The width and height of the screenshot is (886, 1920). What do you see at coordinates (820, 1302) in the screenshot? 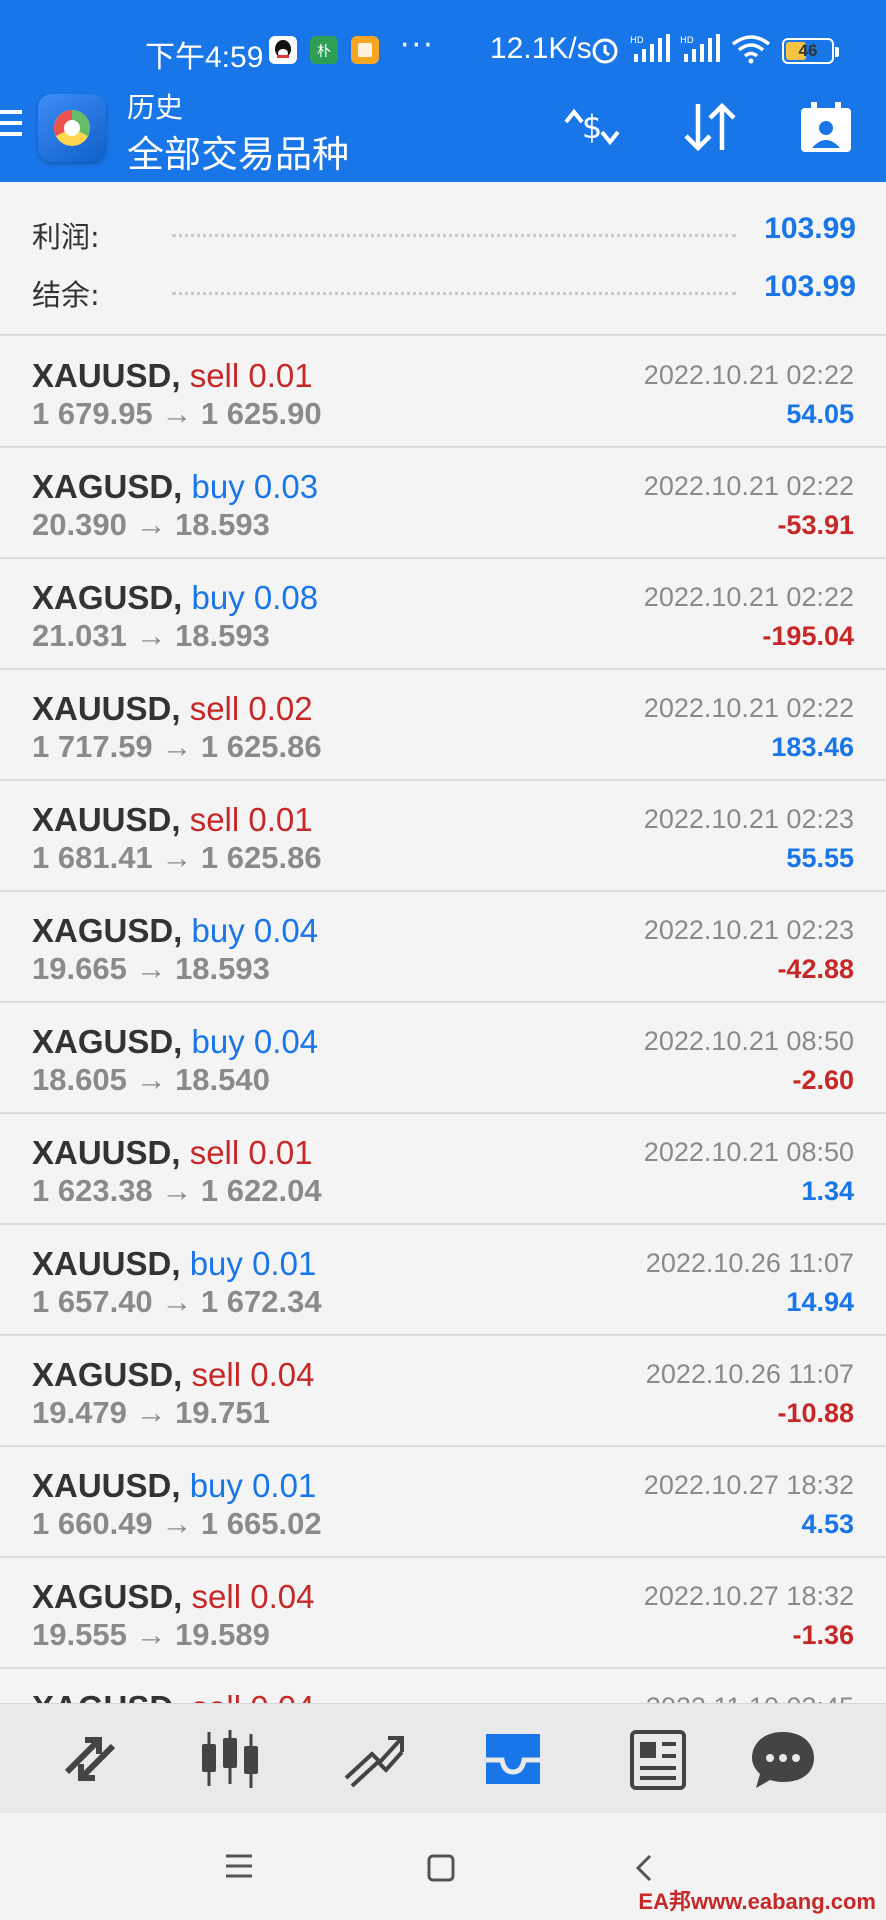
I see `trade-profit: 14.94` at bounding box center [820, 1302].